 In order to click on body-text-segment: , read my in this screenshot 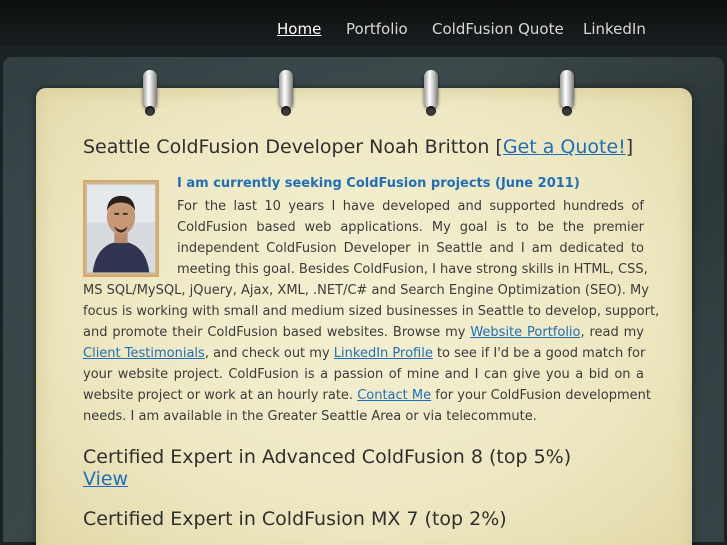, I will do `click(612, 332)`.